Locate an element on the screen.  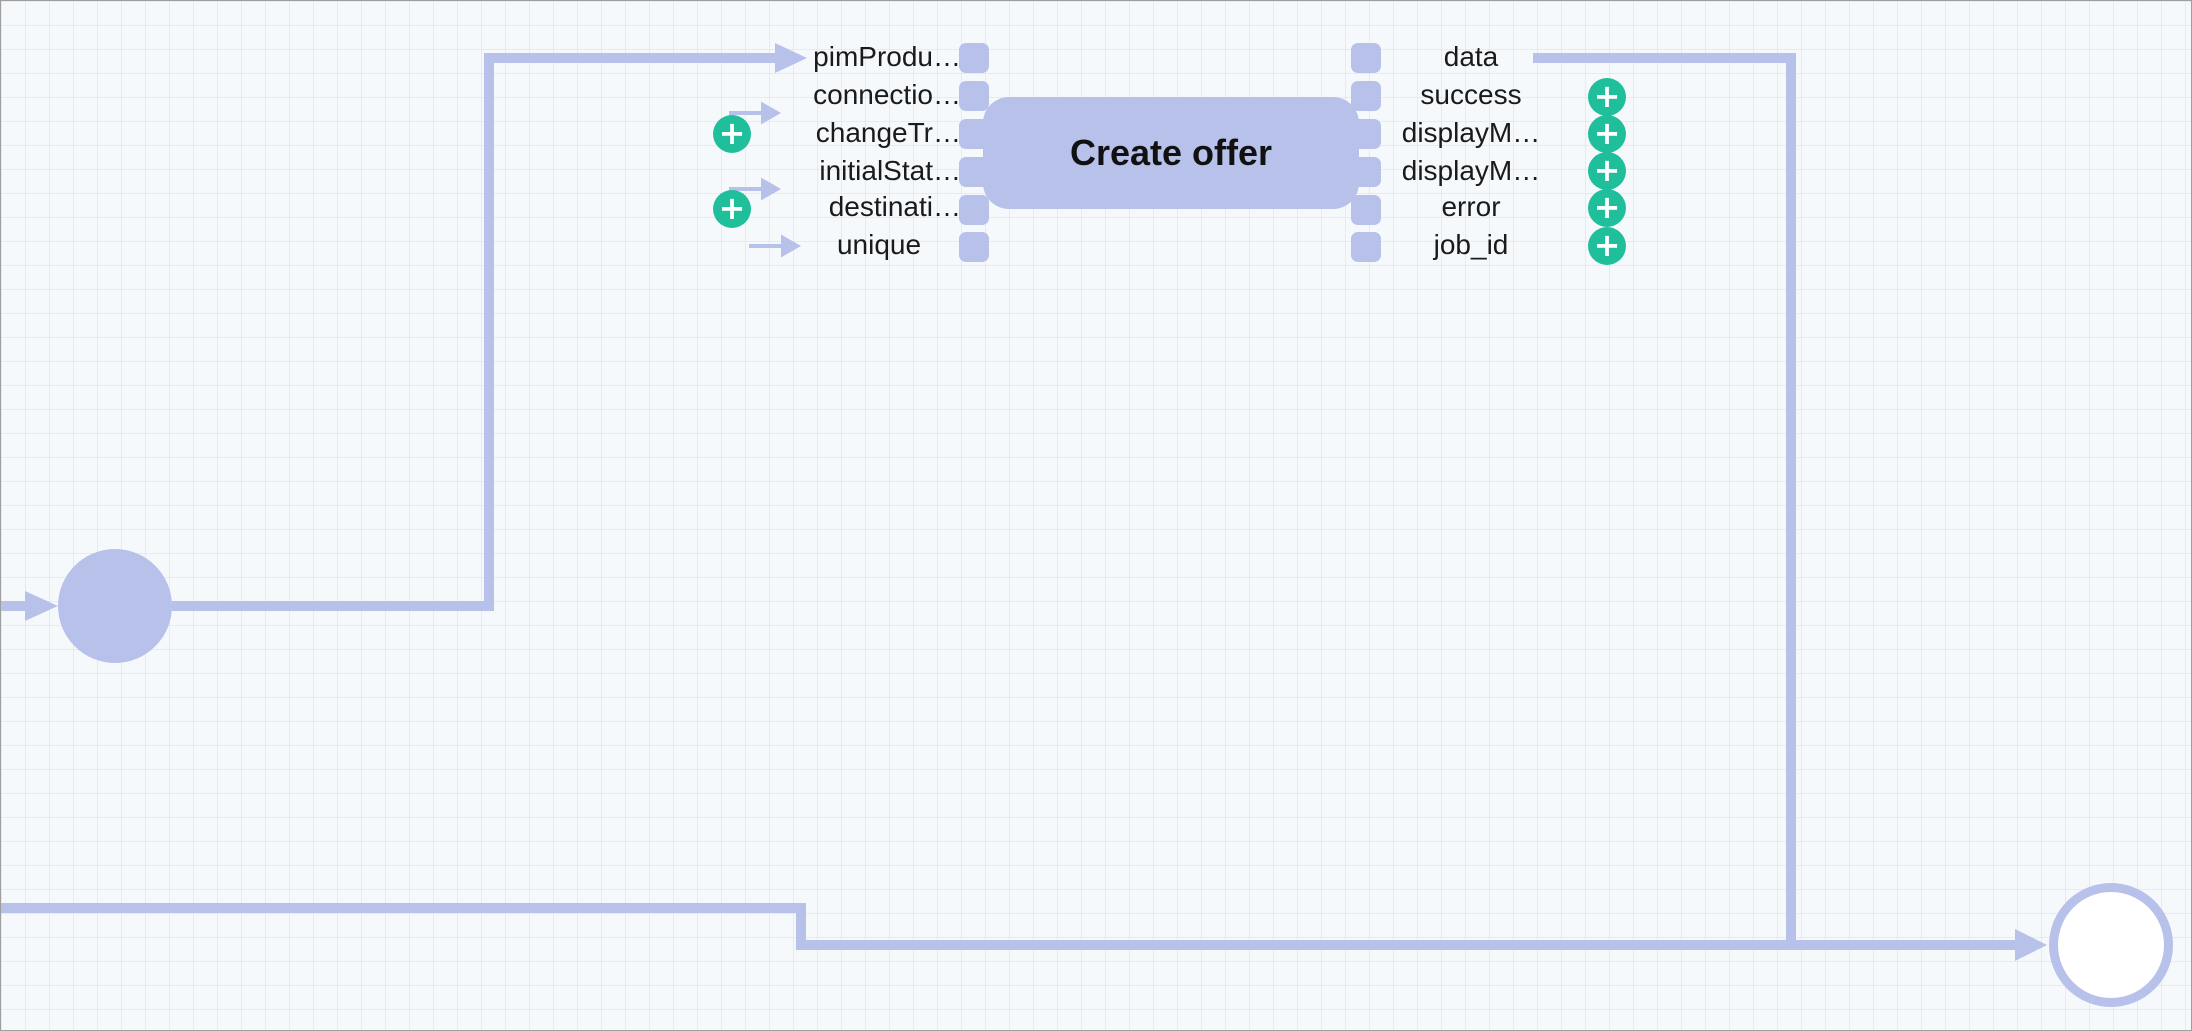
add-output-job-id-button: + is located at coordinates (1607, 246).